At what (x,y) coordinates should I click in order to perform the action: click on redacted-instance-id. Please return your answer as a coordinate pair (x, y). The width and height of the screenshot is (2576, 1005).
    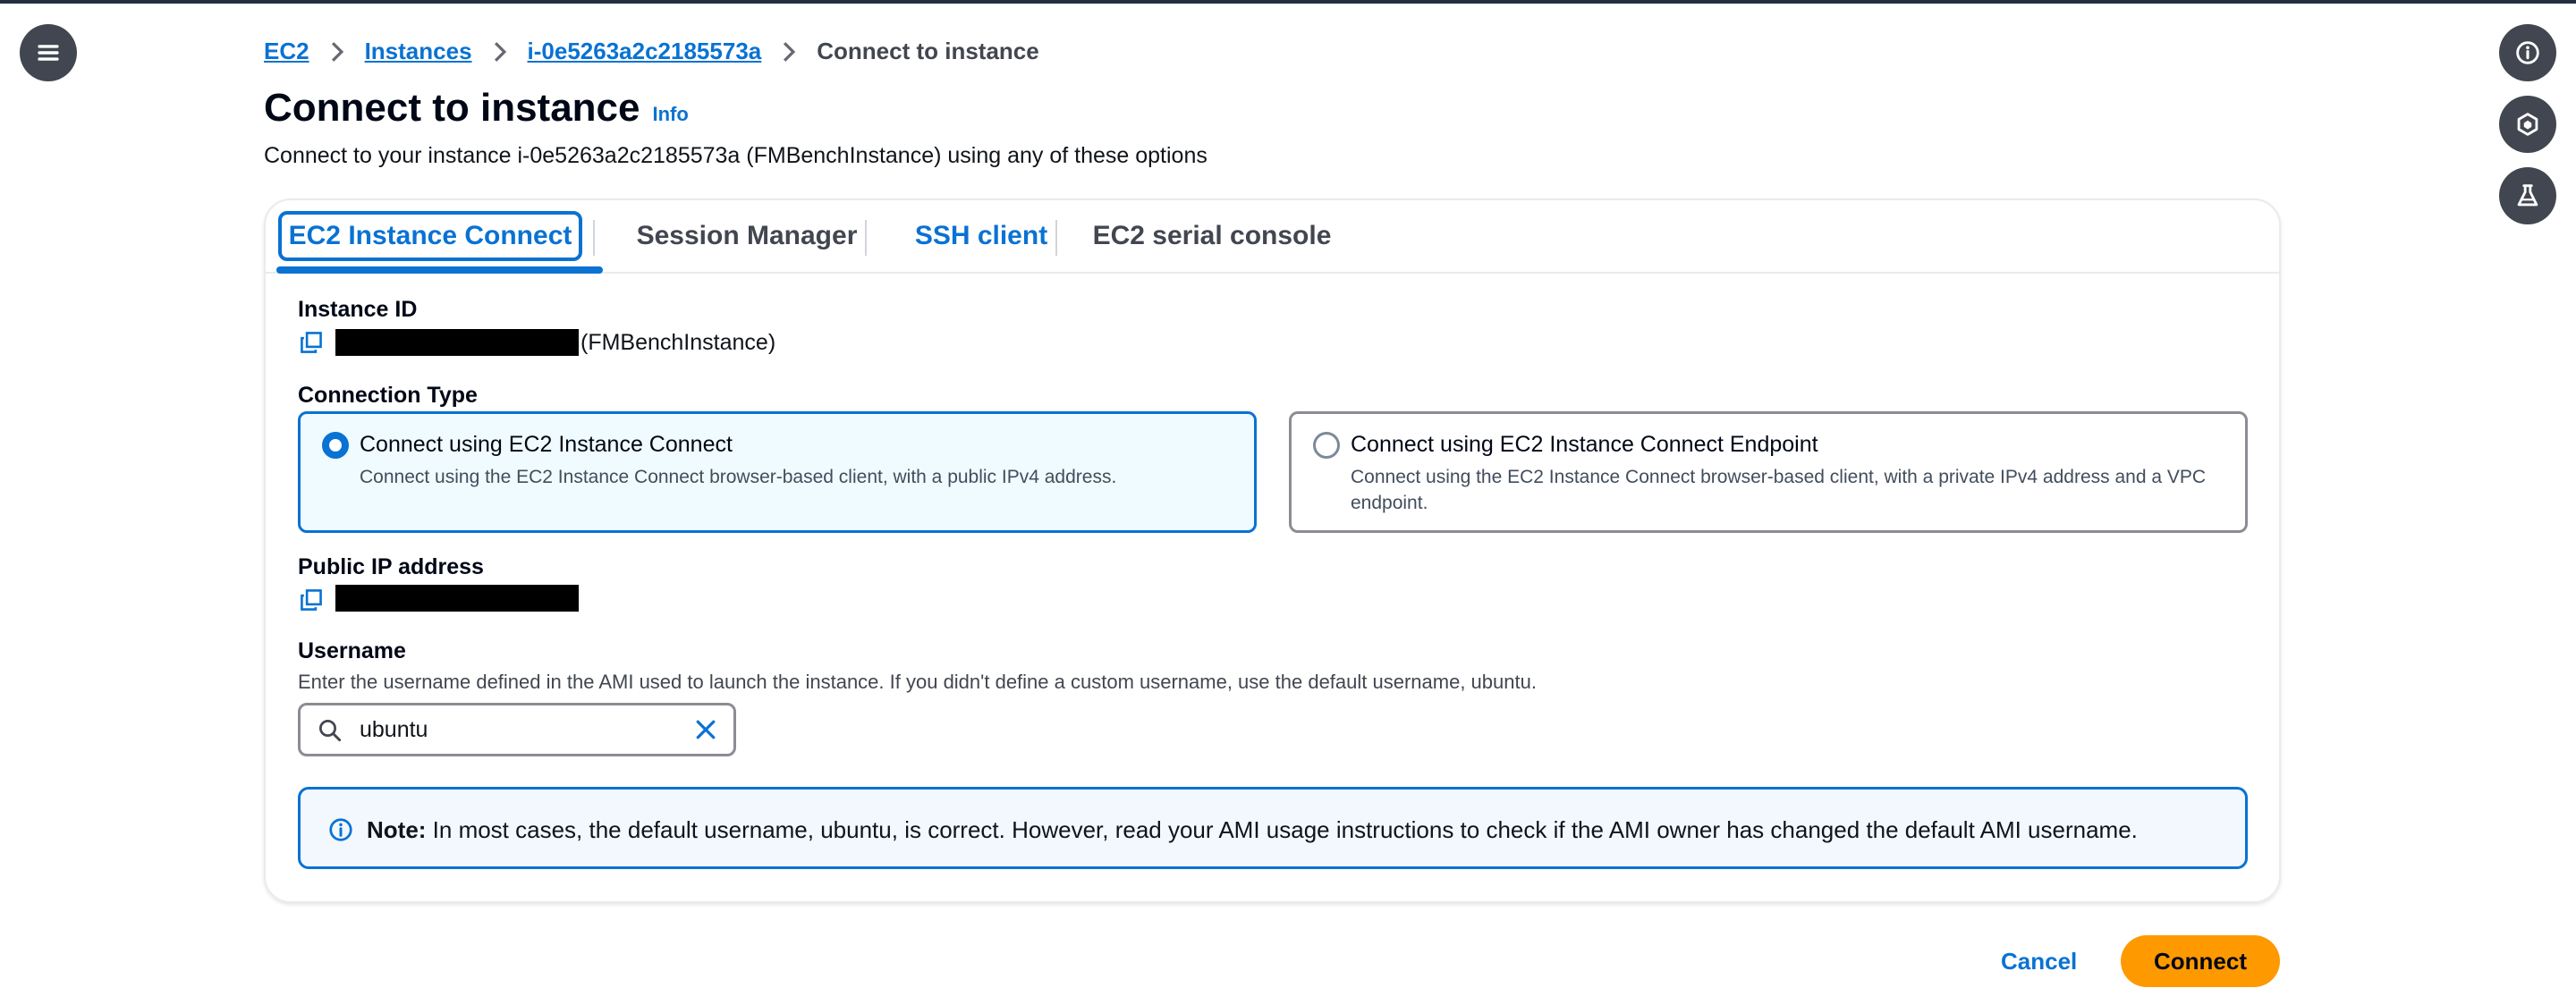
    Looking at the image, I should click on (457, 342).